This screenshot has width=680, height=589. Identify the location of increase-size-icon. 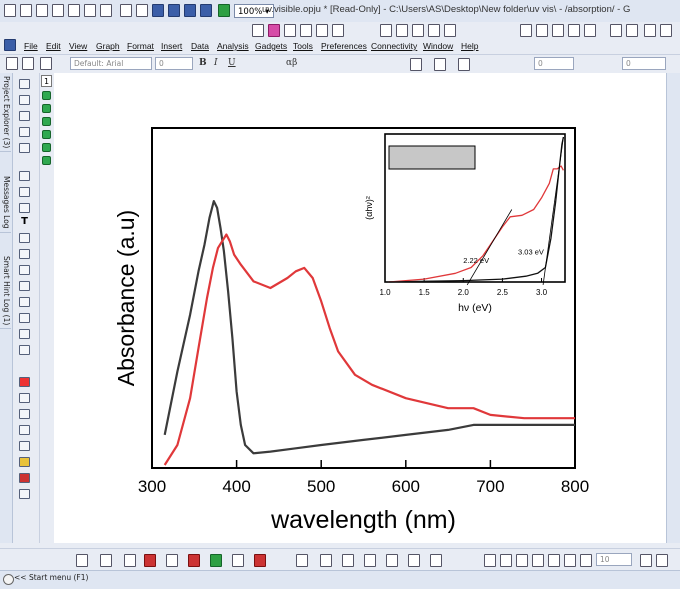
(646, 560).